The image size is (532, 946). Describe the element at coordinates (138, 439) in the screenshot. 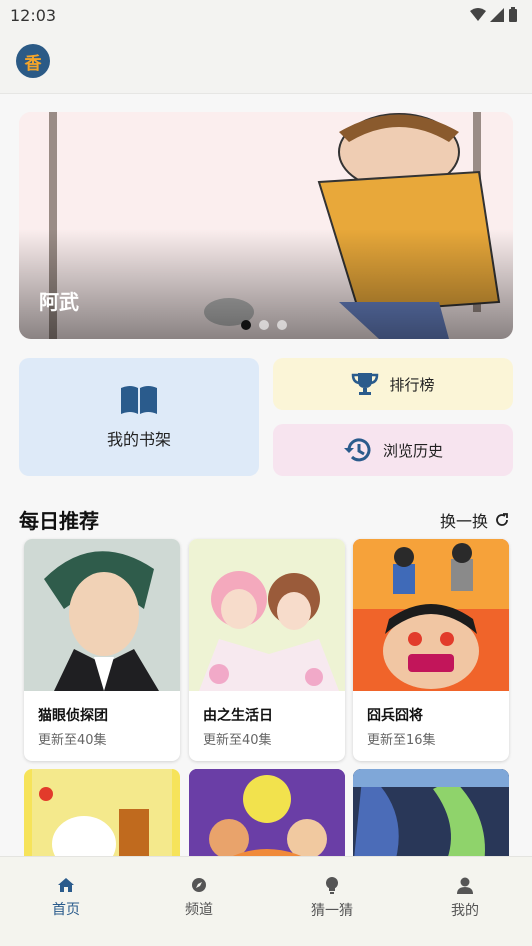

I see `bookshelf-label: 我的书架` at that location.